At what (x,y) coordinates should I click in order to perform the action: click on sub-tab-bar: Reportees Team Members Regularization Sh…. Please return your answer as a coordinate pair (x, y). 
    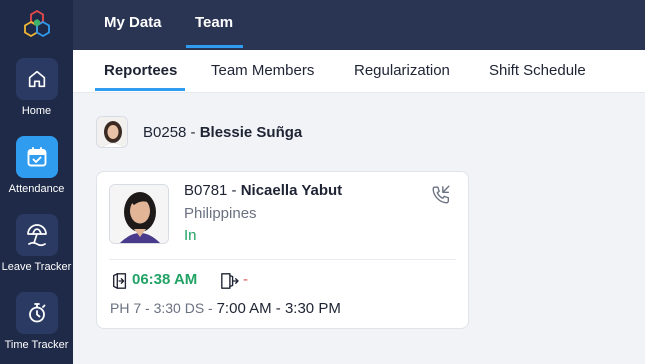
    Looking at the image, I should click on (359, 71).